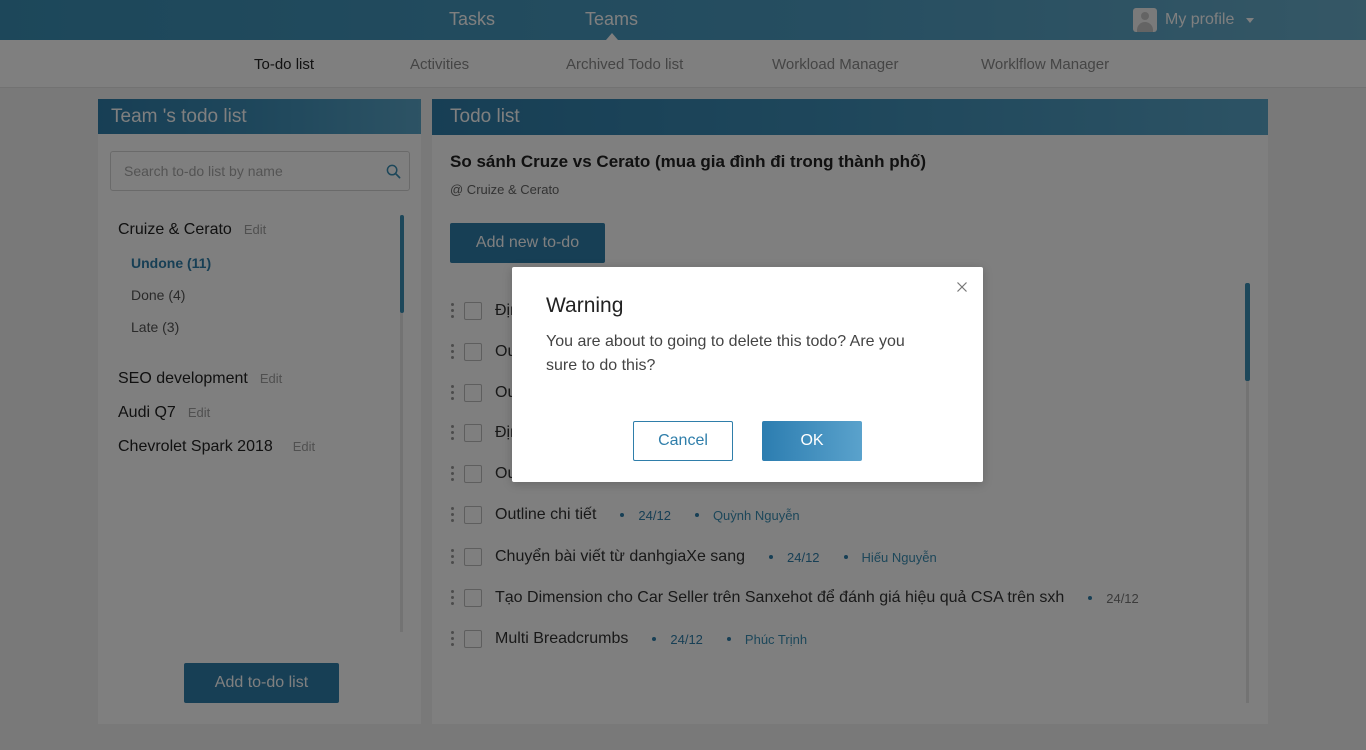 This screenshot has height=750, width=1366. I want to click on close-icon, so click(962, 287).